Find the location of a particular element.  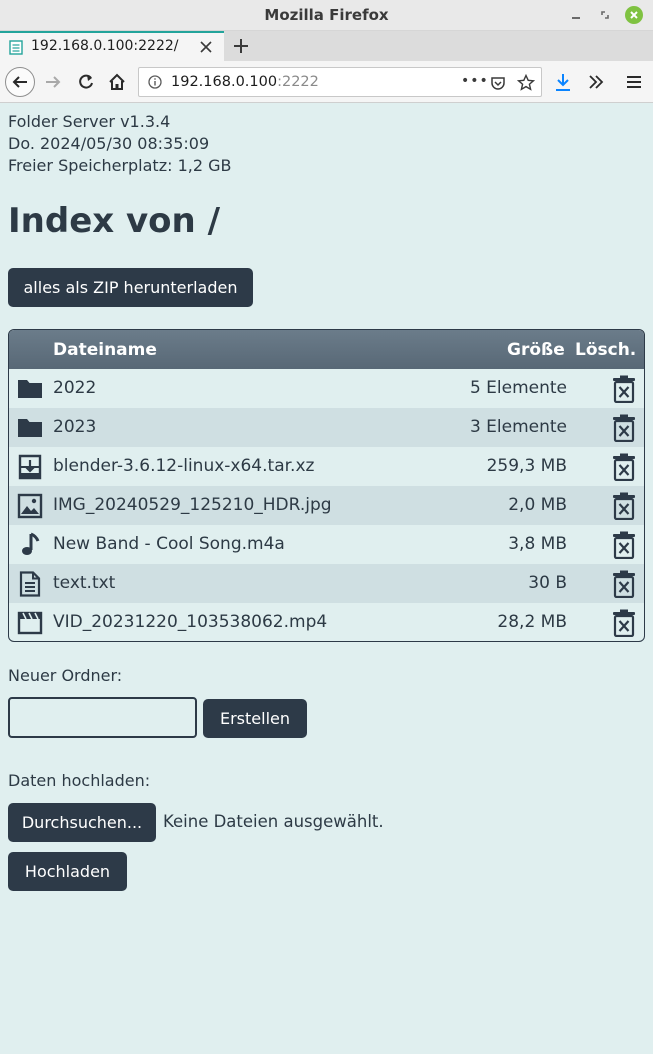

file-name-link: blender-3.6.12-linux-x64.tar.xz is located at coordinates (183, 466).